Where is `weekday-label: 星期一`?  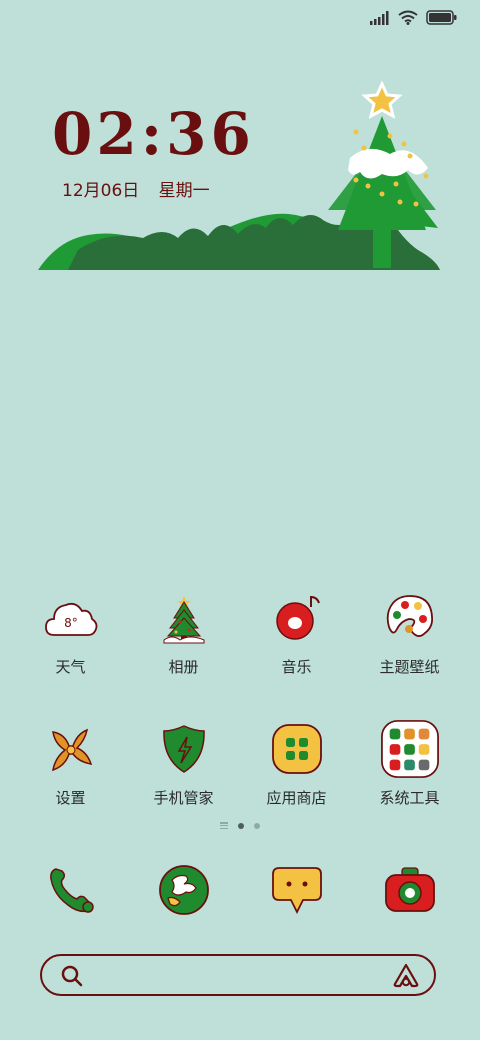
weekday-label: 星期一 is located at coordinates (184, 191).